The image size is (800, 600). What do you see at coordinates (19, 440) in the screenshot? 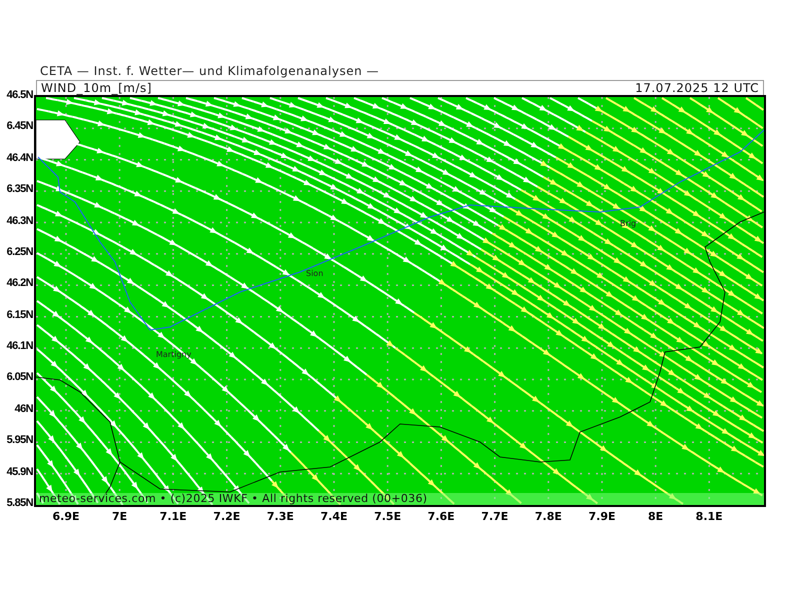
I see `latitude-label: 5.95N` at bounding box center [19, 440].